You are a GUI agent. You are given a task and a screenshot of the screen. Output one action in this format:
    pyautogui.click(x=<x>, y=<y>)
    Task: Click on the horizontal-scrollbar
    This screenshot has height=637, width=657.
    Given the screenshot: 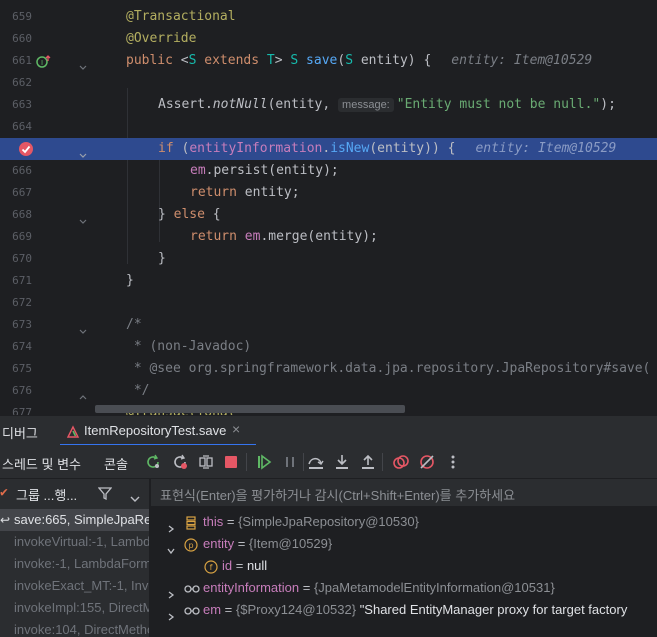 What is the action you would take?
    pyautogui.click(x=250, y=409)
    